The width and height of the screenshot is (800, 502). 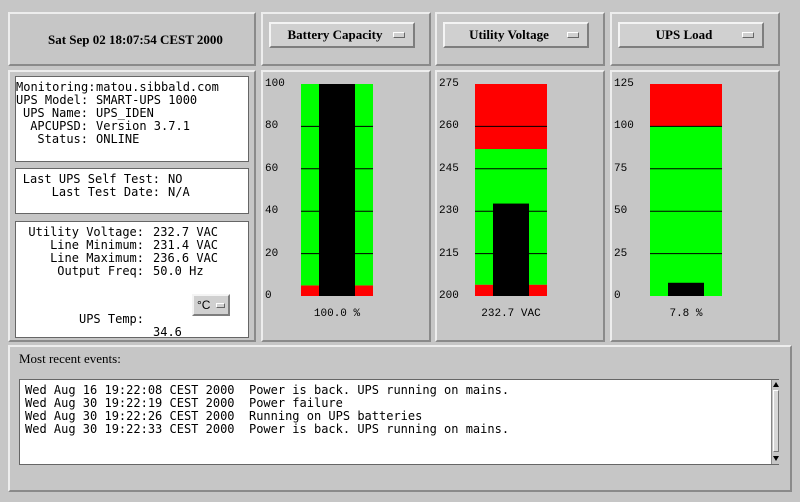 What do you see at coordinates (135, 39) in the screenshot?
I see `current-date: Sat Sep 02 18:07:54 CEST 2000` at bounding box center [135, 39].